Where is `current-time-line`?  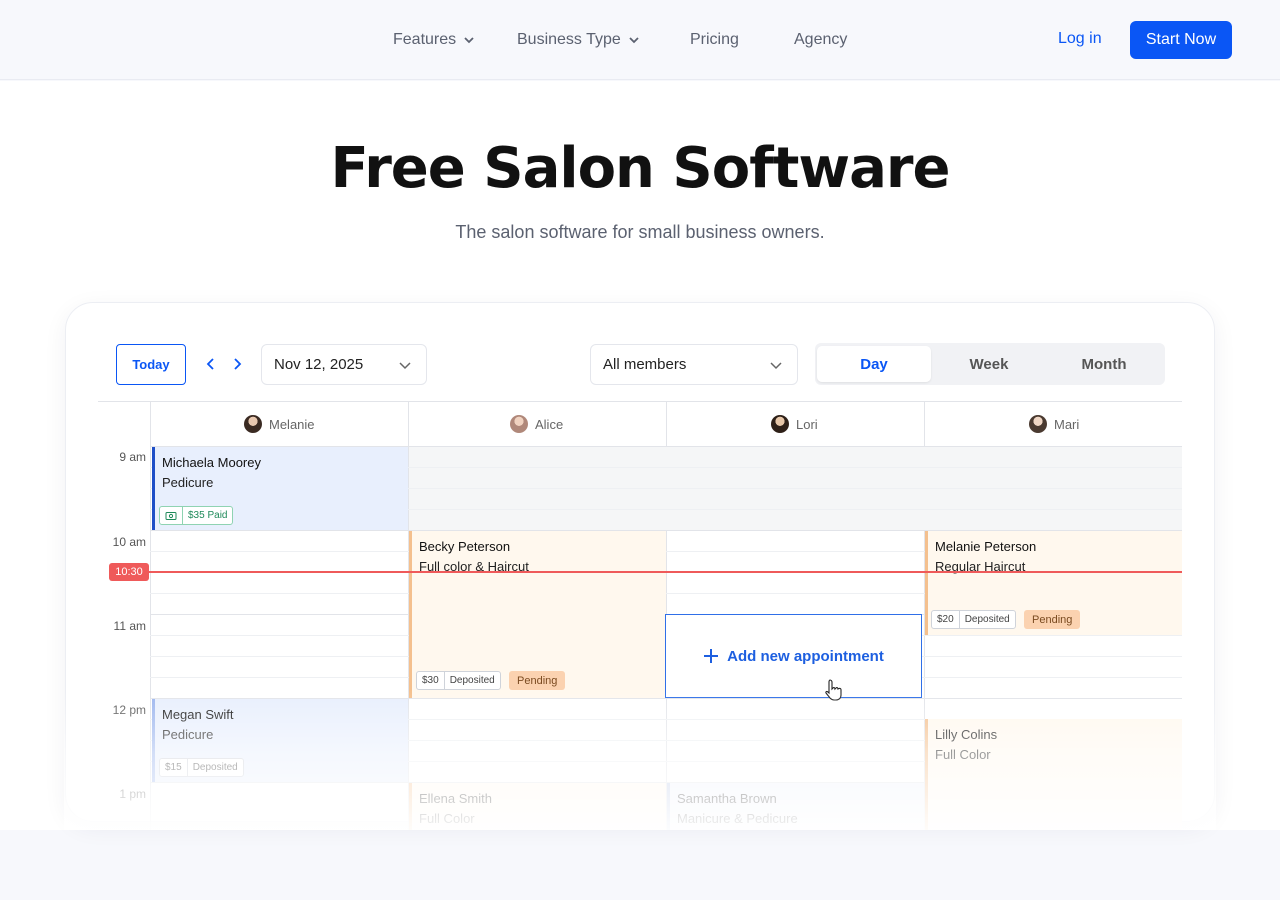
current-time-line is located at coordinates (665, 572).